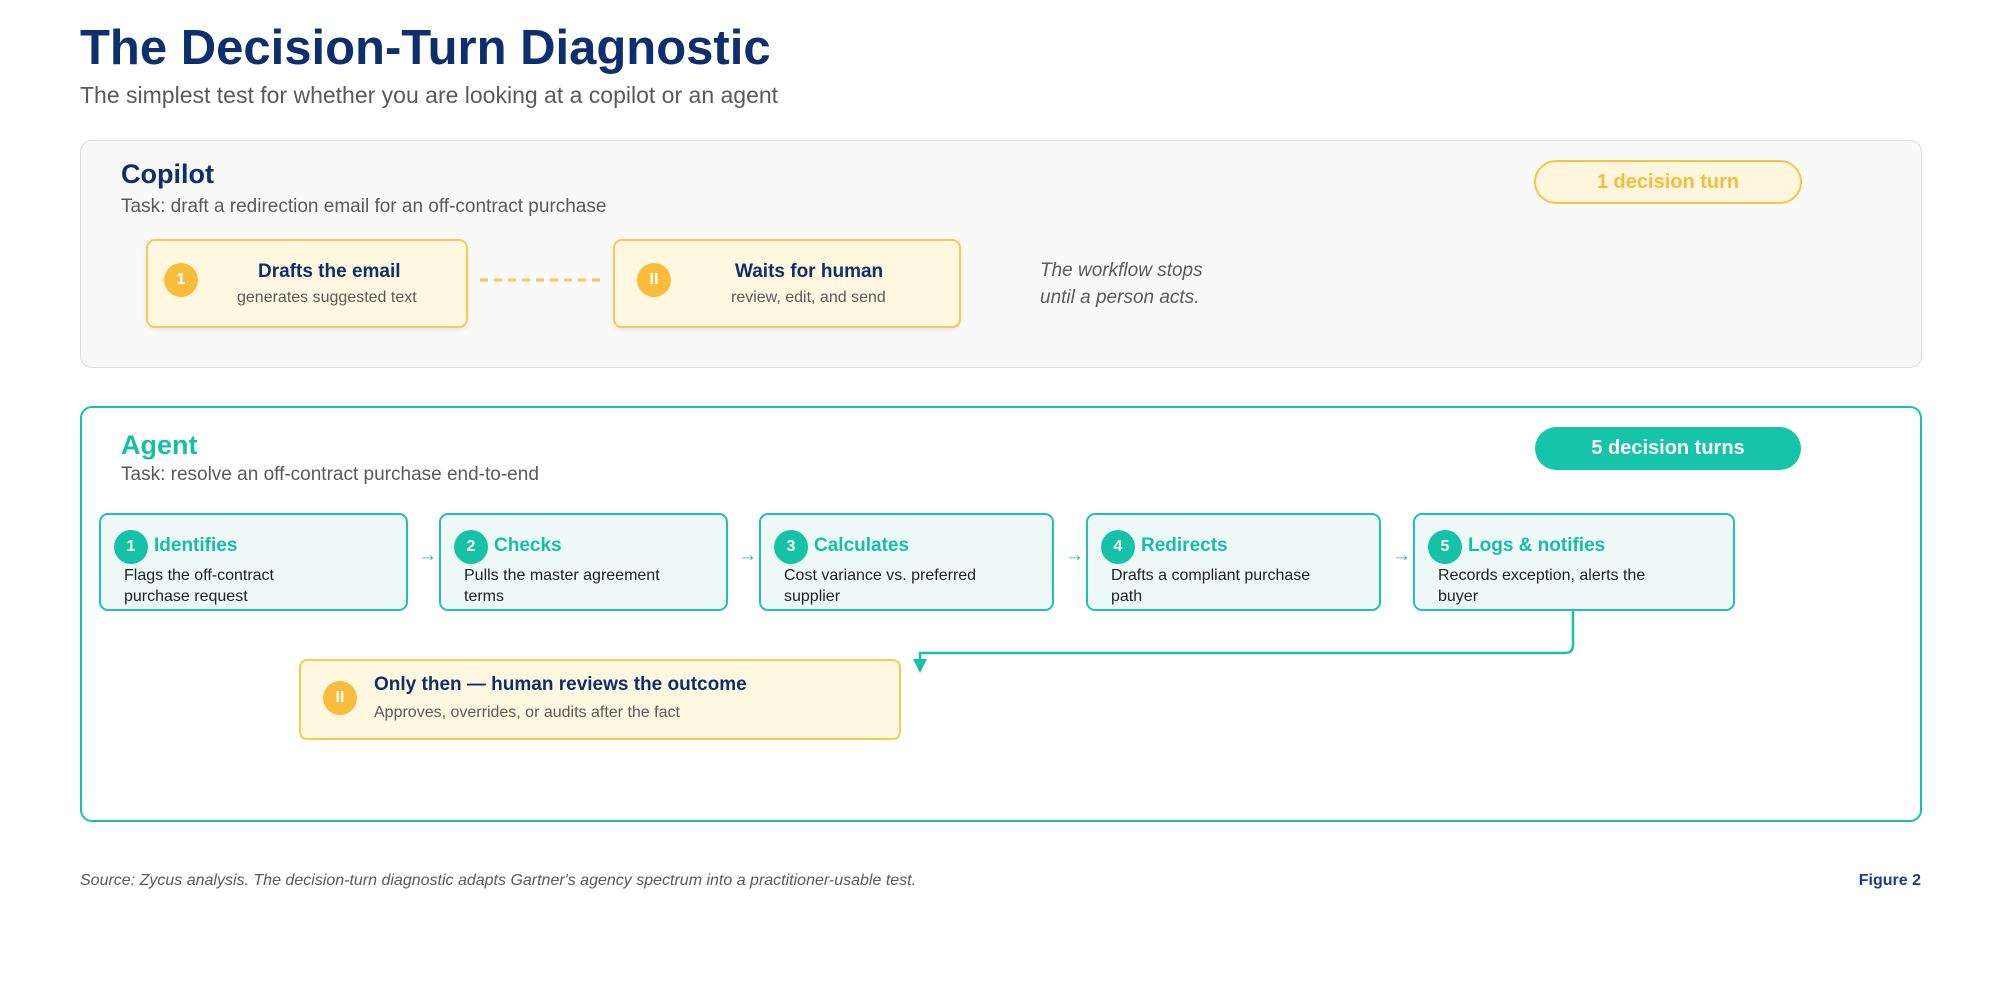 The image size is (2000, 1000). What do you see at coordinates (791, 547) in the screenshot?
I see `step-number-badge: 3` at bounding box center [791, 547].